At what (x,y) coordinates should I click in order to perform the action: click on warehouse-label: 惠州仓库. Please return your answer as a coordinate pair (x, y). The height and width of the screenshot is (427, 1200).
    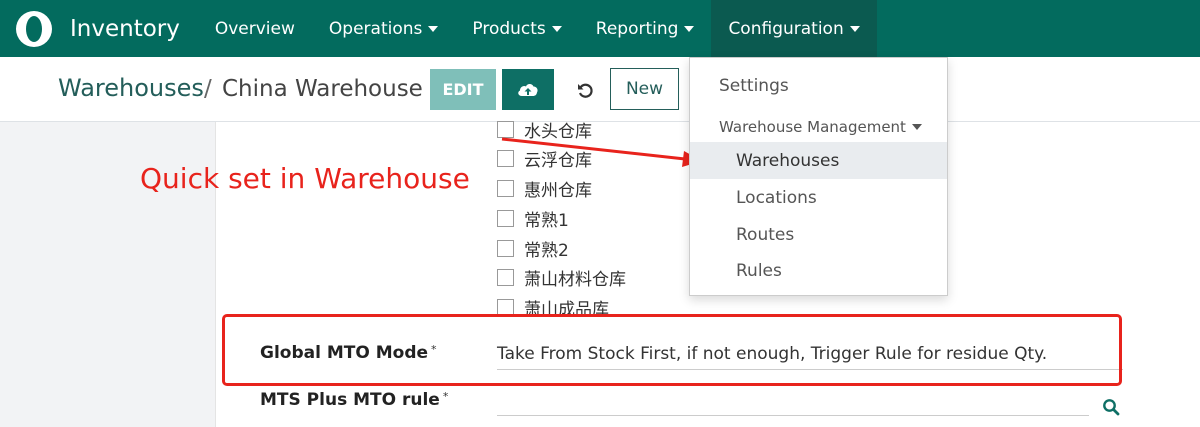
    Looking at the image, I should click on (558, 190).